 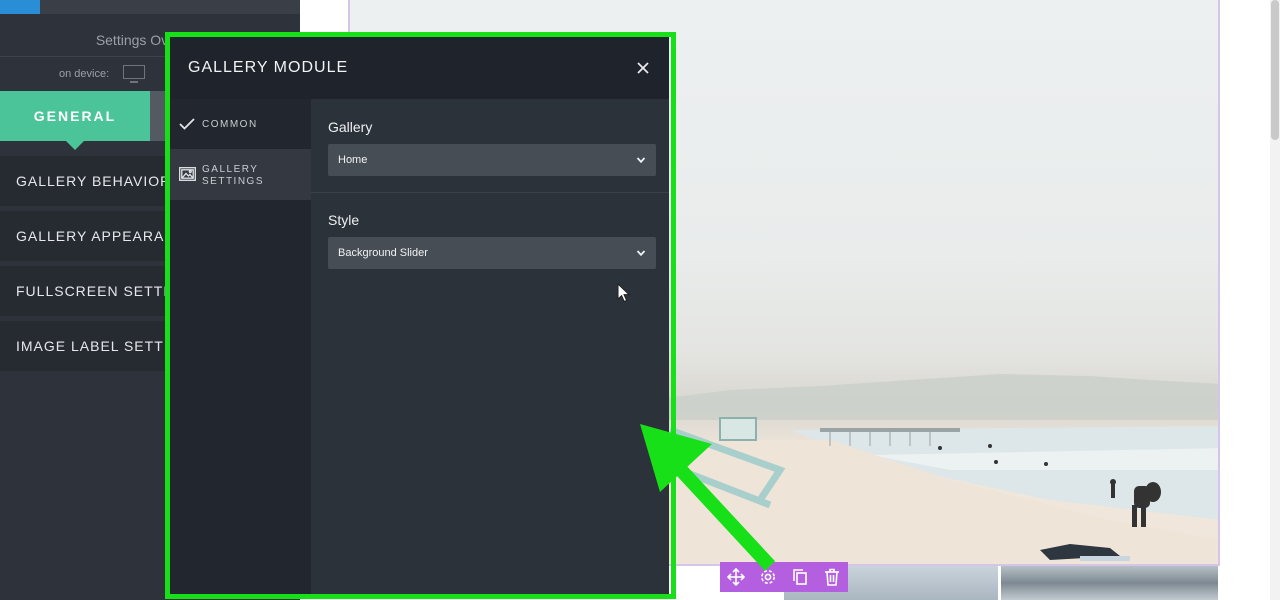 What do you see at coordinates (233, 181) in the screenshot?
I see `nav-label-line: SETTINGS` at bounding box center [233, 181].